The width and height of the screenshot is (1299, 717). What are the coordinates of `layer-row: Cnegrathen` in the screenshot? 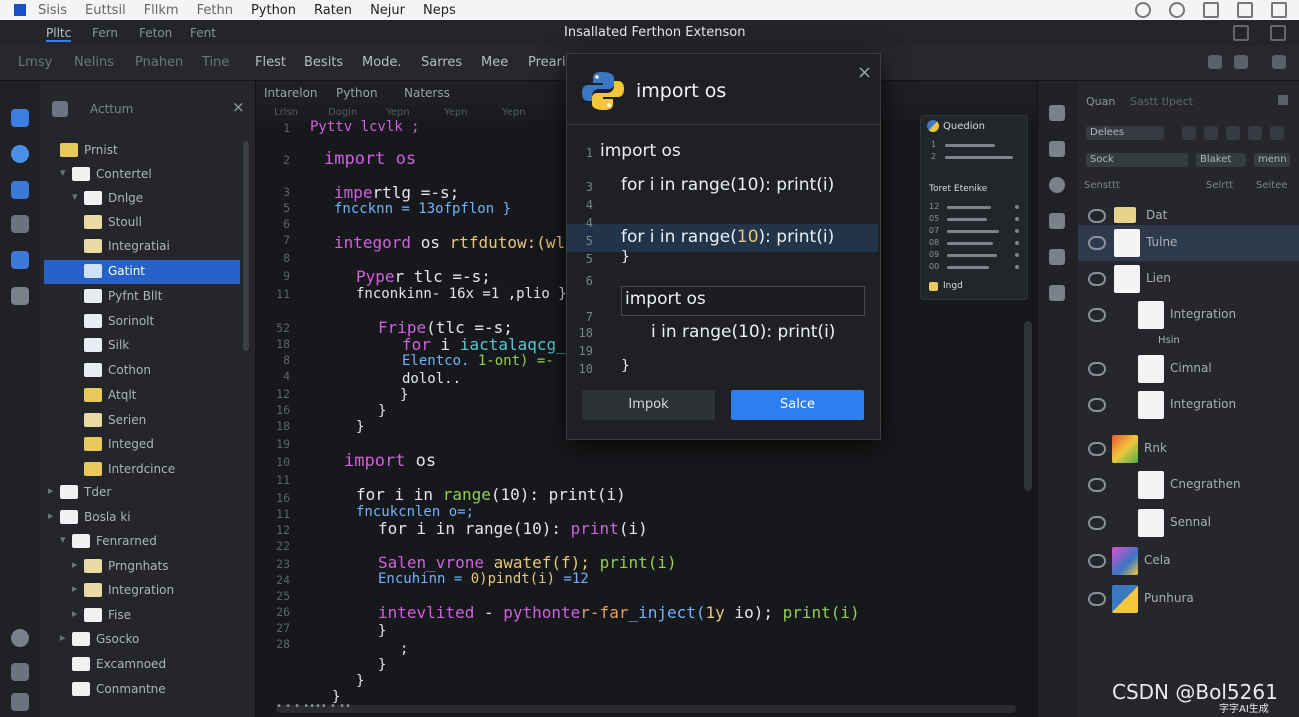 It's located at (1188, 485).